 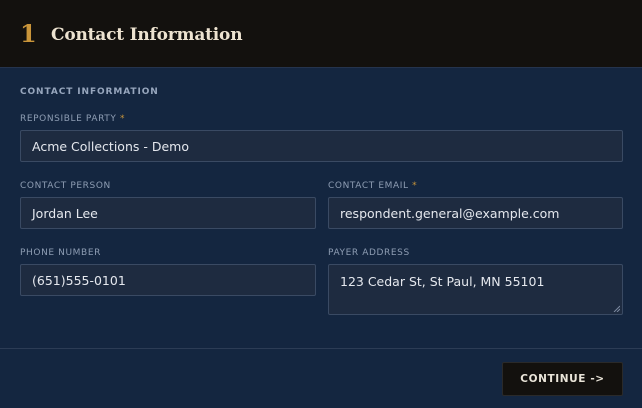 I want to click on section-label: CONTACT INFORMATION, so click(x=89, y=92).